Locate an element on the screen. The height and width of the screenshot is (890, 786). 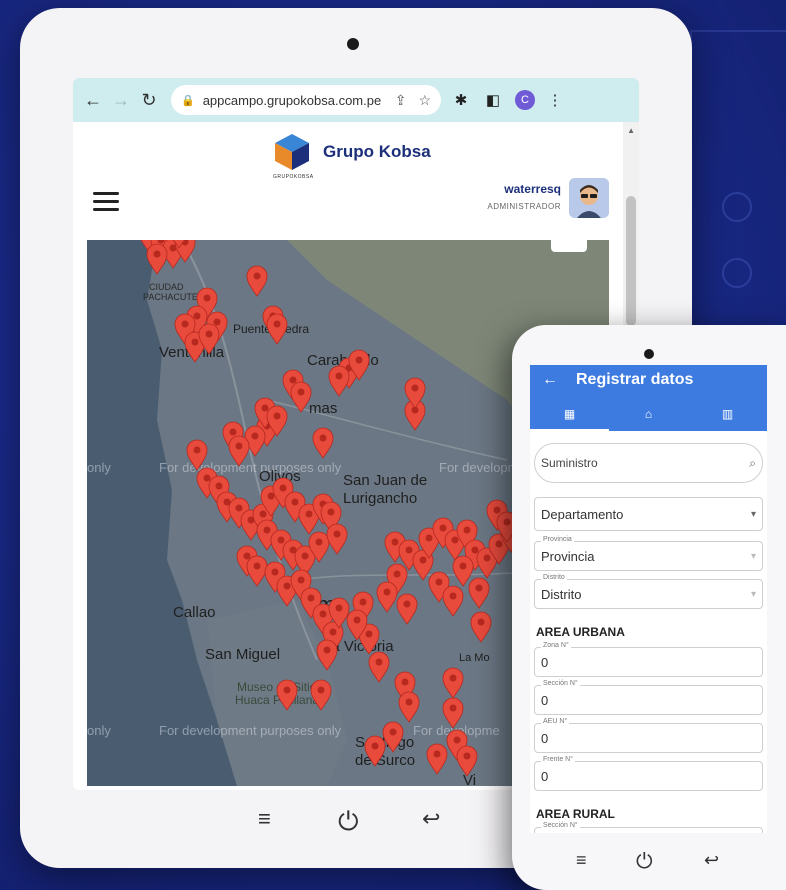
select-value: Departamento is located at coordinates (582, 514).